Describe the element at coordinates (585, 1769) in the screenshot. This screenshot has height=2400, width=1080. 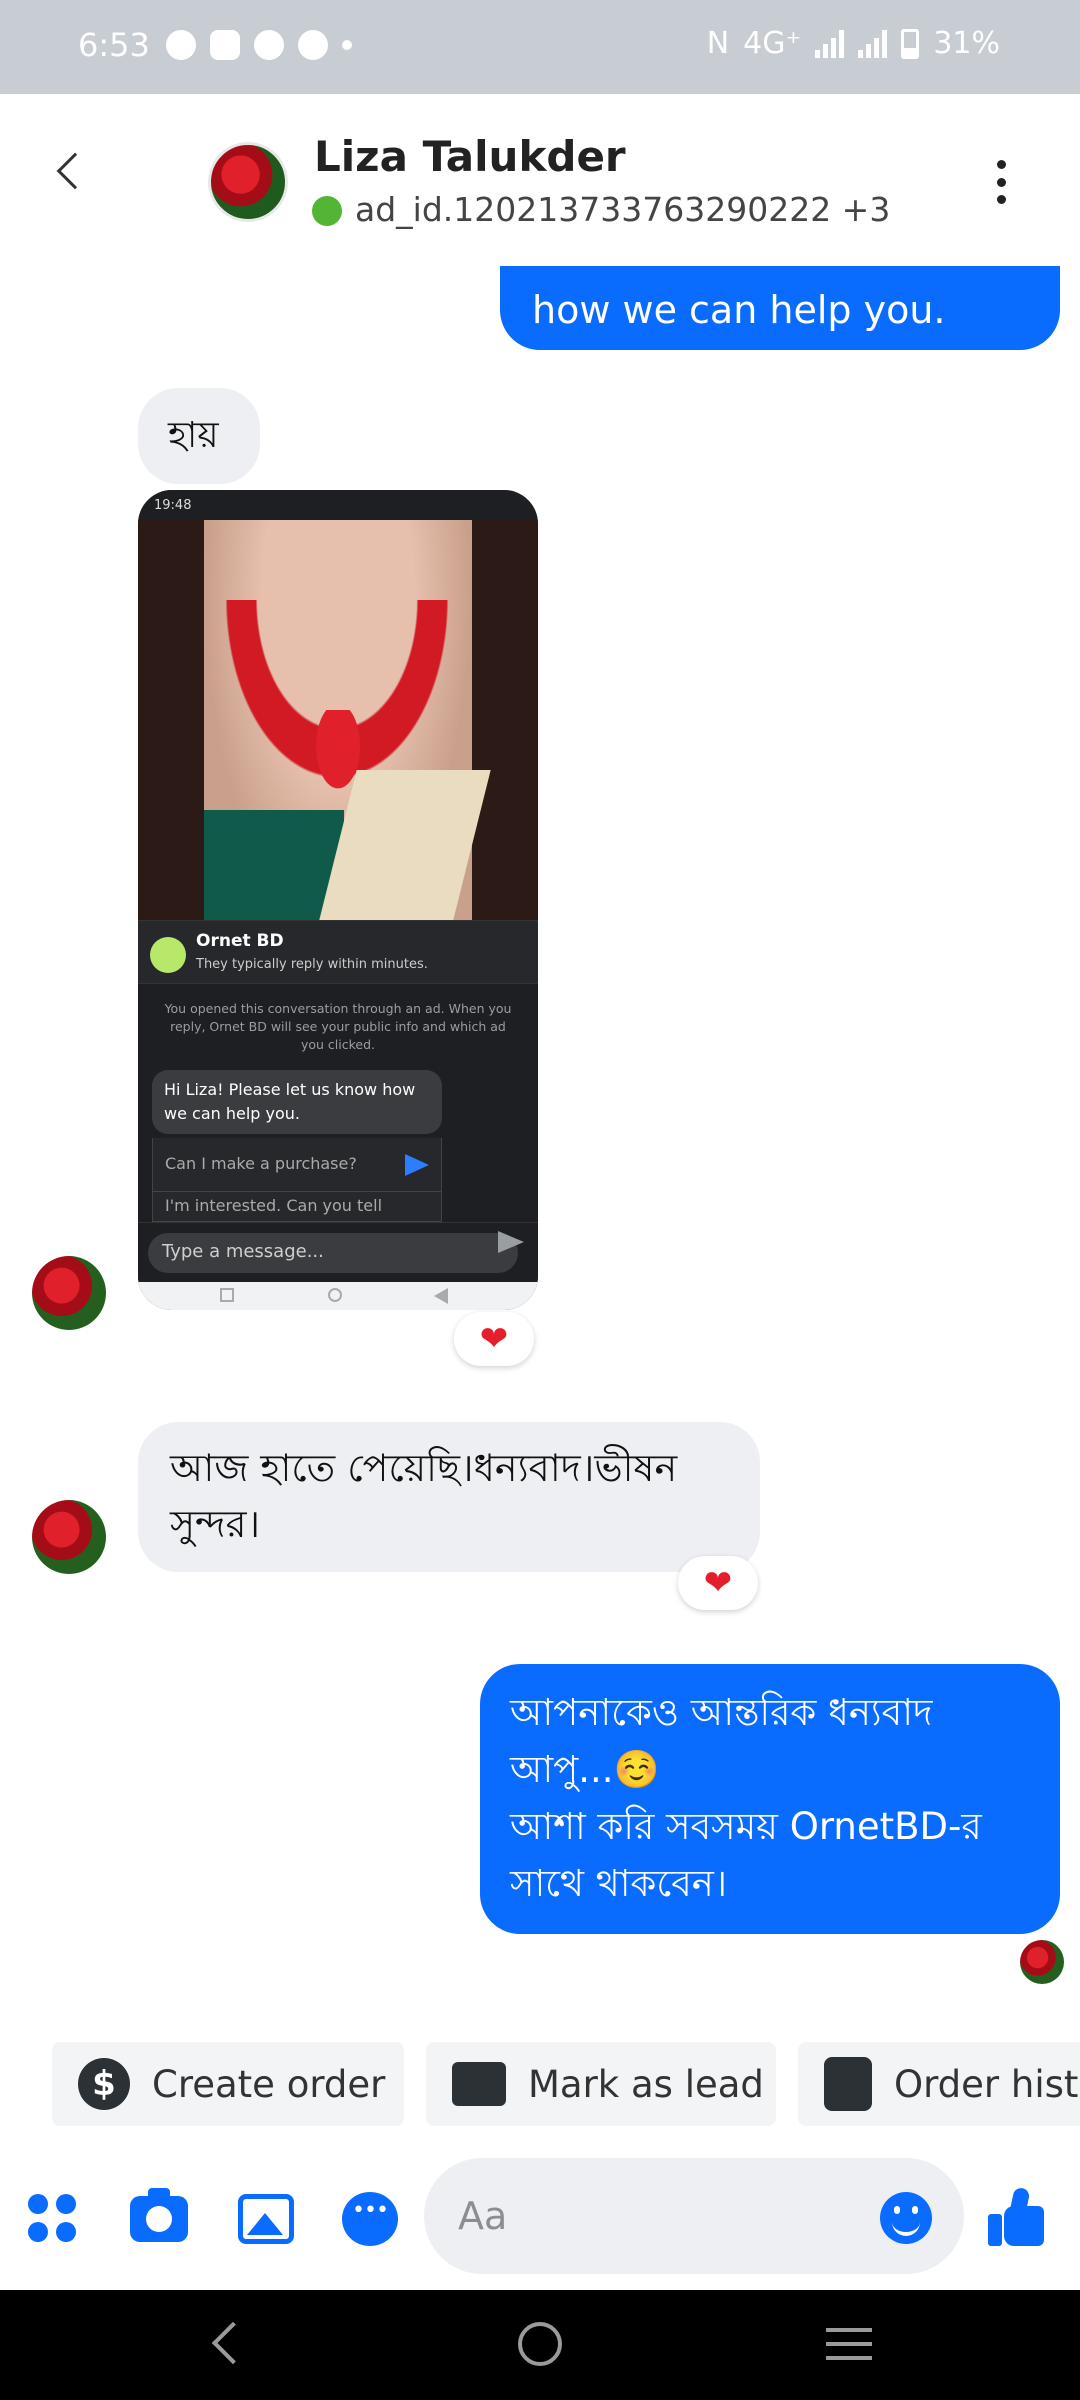
I see `message-line: আপু...☺️` at that location.